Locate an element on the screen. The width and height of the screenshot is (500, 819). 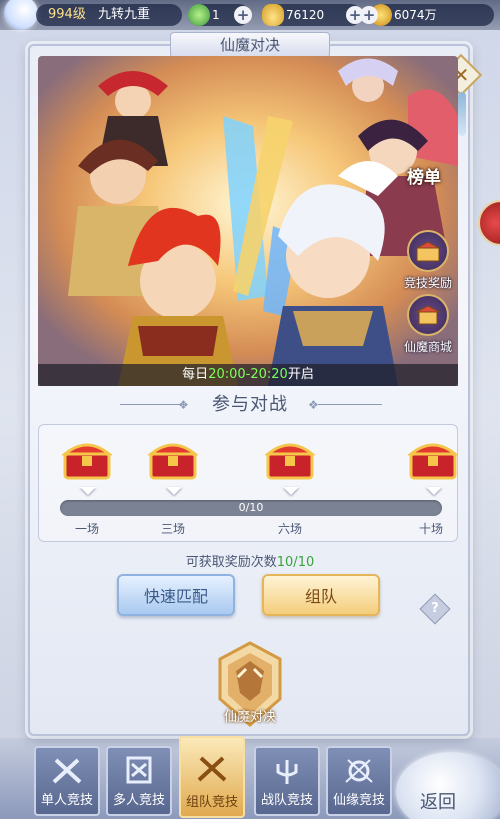
spirit-icon is located at coordinates (199, 15).